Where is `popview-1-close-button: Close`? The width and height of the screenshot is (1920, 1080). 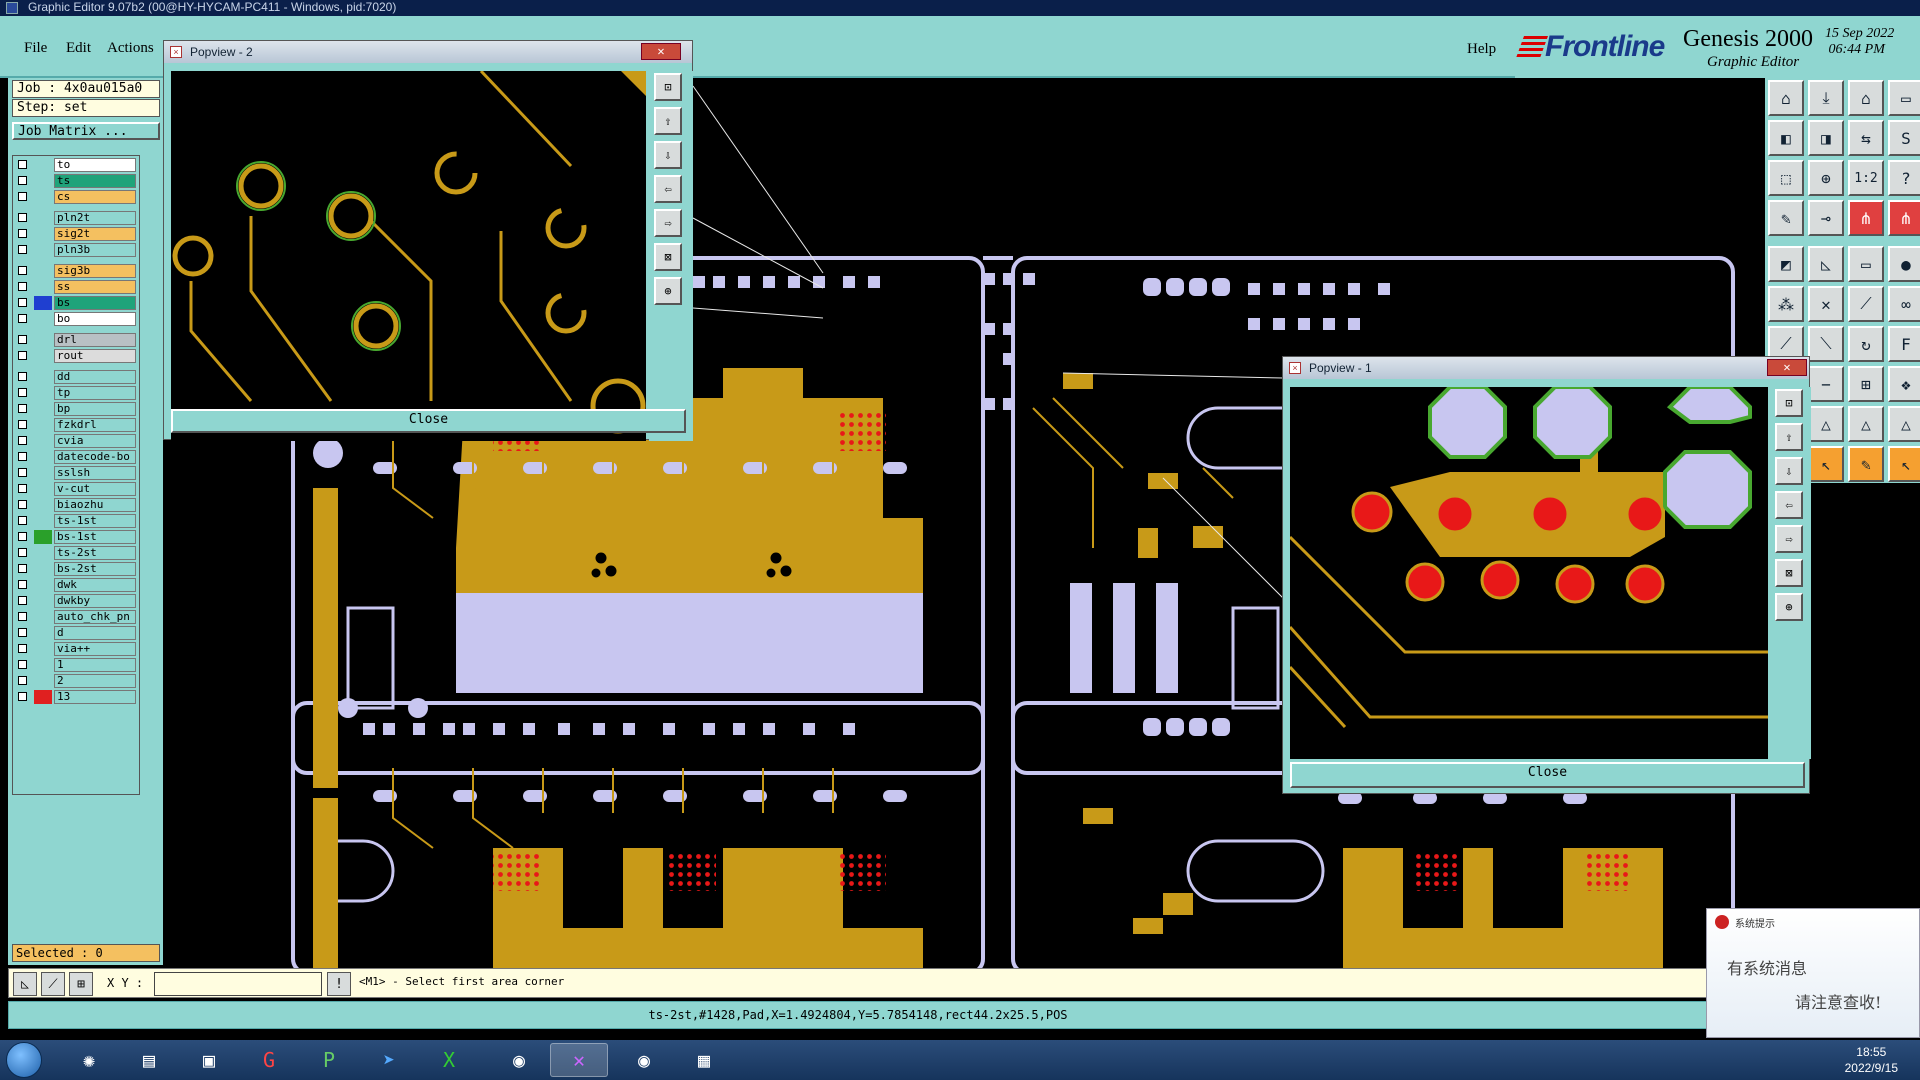
popview-1-close-button: Close is located at coordinates (1547, 775).